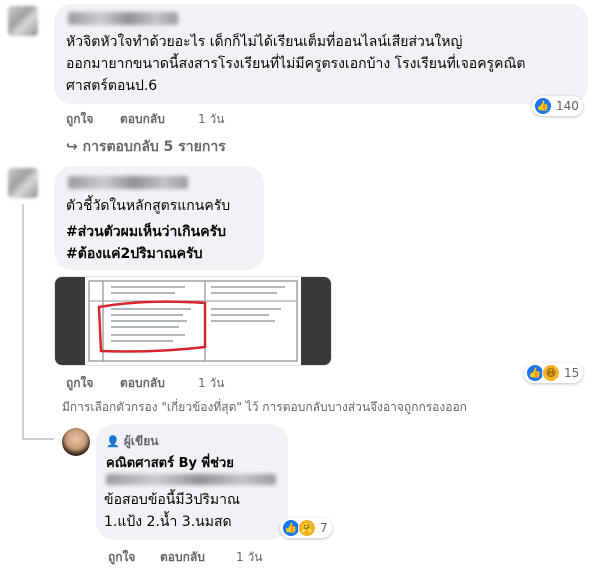 The width and height of the screenshot is (600, 572). I want to click on comment-2-reaction-count: 15, so click(572, 373).